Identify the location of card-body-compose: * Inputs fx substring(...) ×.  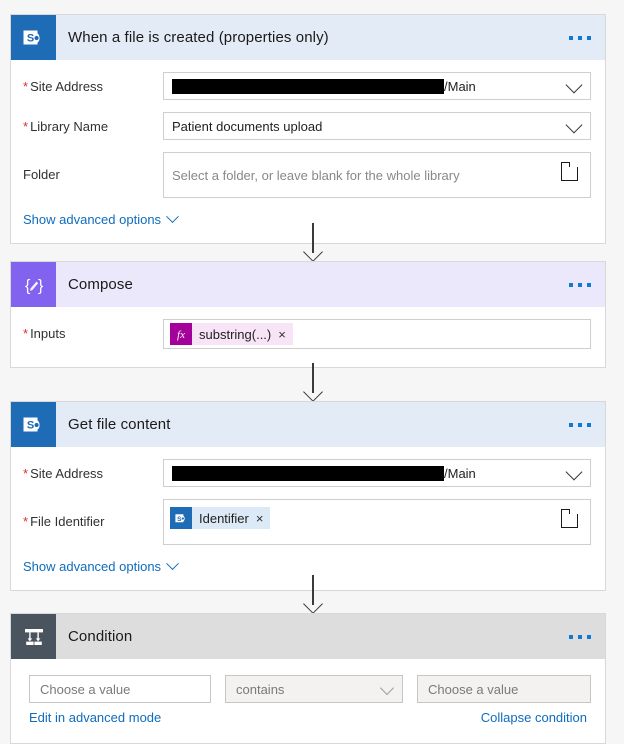
(308, 343).